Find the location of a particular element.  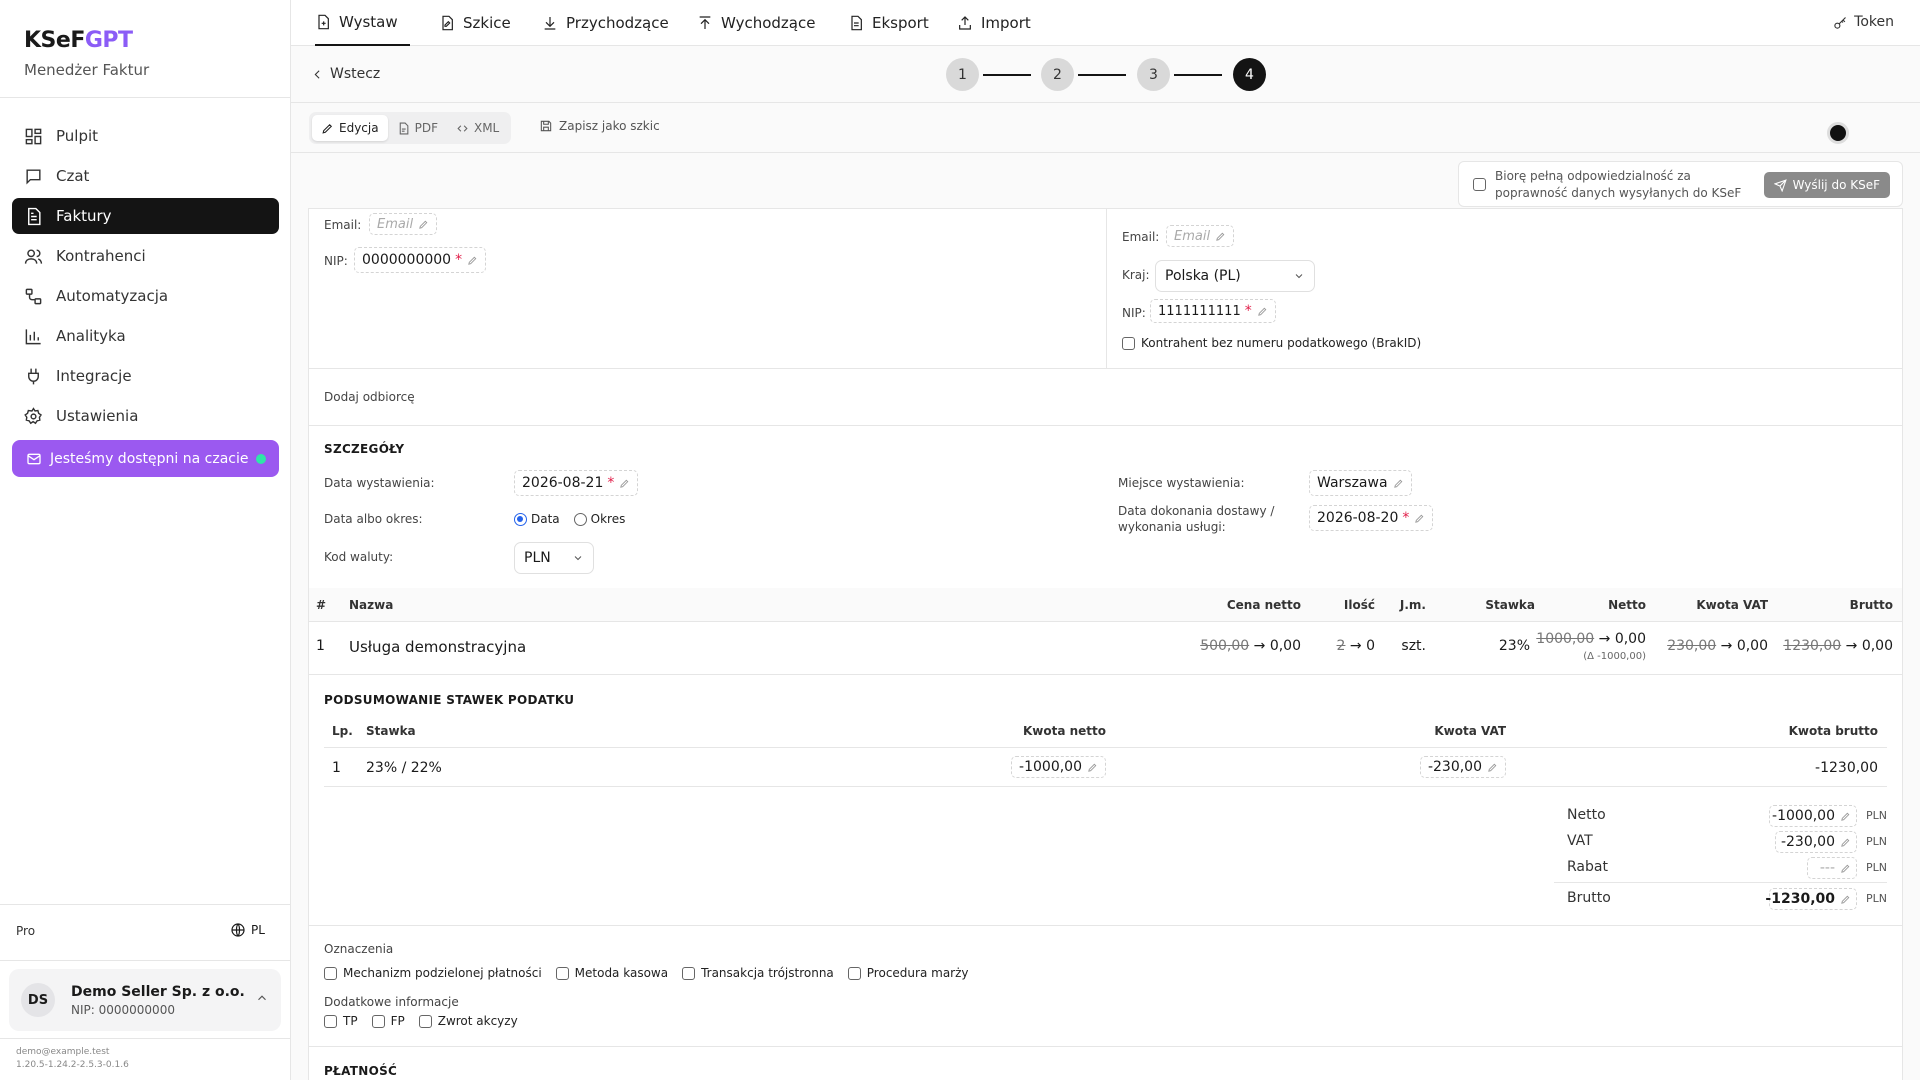

mode-pdf-button: PDF is located at coordinates (417, 128).